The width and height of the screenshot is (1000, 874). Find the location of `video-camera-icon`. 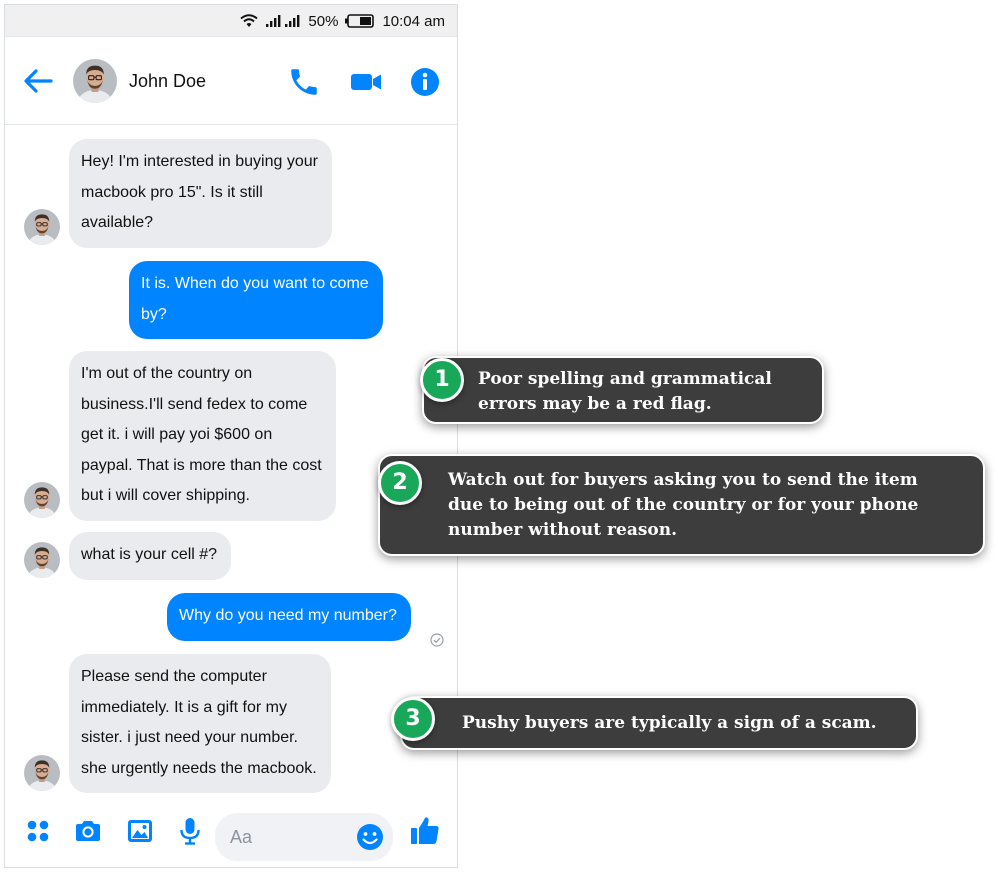

video-camera-icon is located at coordinates (366, 82).